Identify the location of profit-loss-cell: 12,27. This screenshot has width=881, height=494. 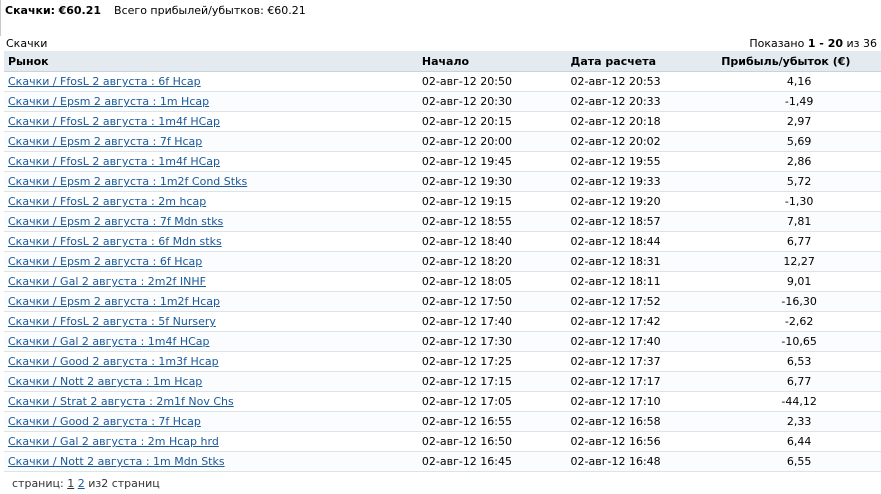
(799, 261).